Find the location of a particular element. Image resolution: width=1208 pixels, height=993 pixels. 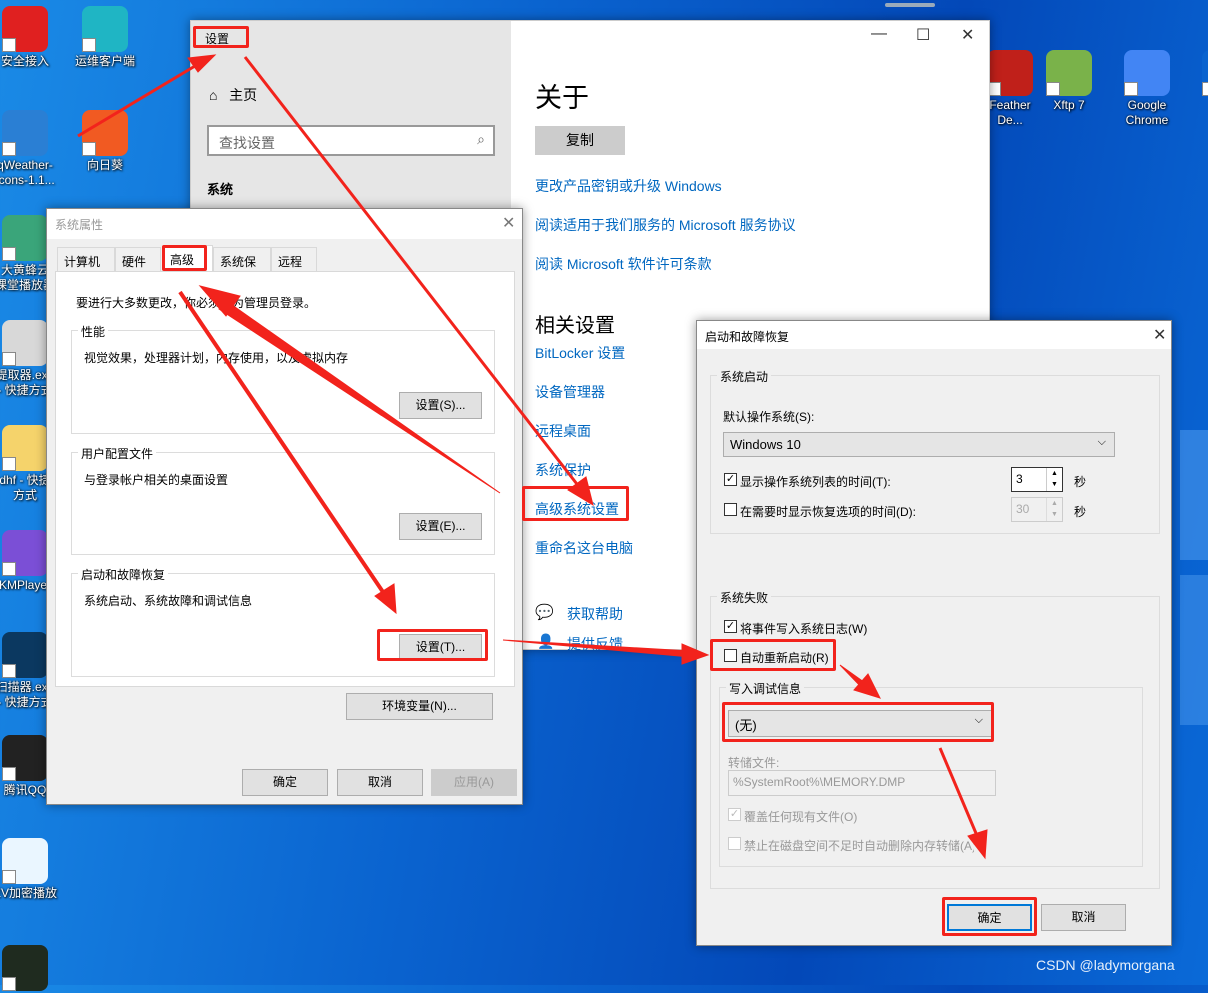

desktop-icon: 向日葵 is located at coordinates (105, 141).